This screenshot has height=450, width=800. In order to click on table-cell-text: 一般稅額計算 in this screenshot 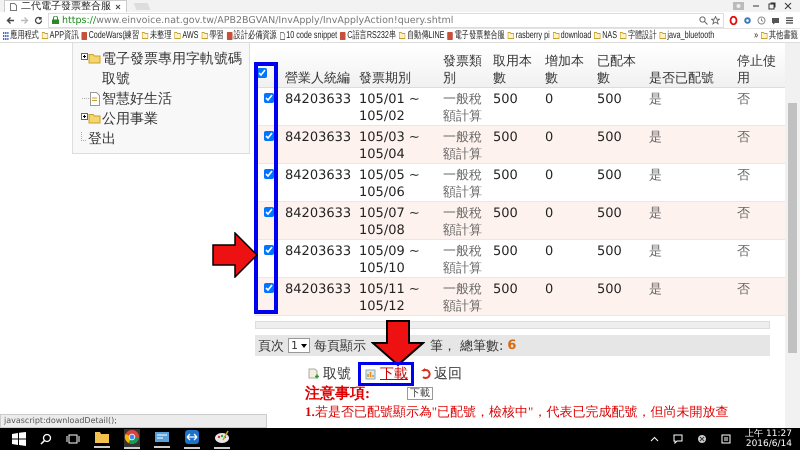, I will do `click(463, 222)`.